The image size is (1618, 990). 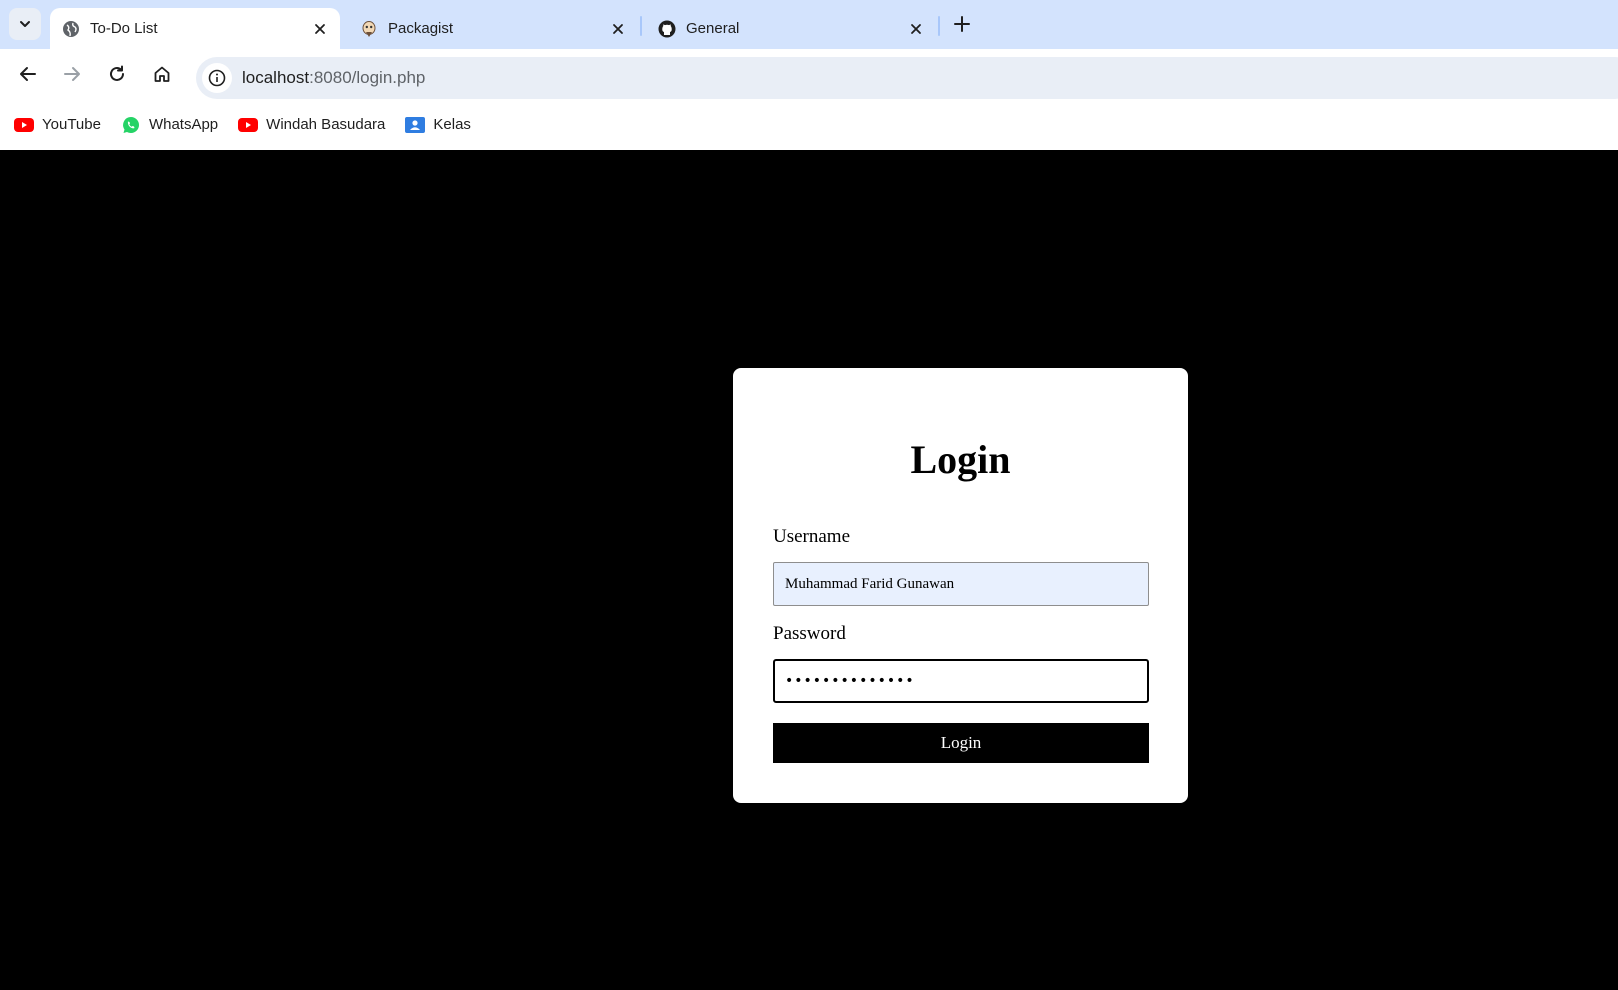 What do you see at coordinates (870, 583) in the screenshot?
I see `username-value: Muhammad Farid Gunawan` at bounding box center [870, 583].